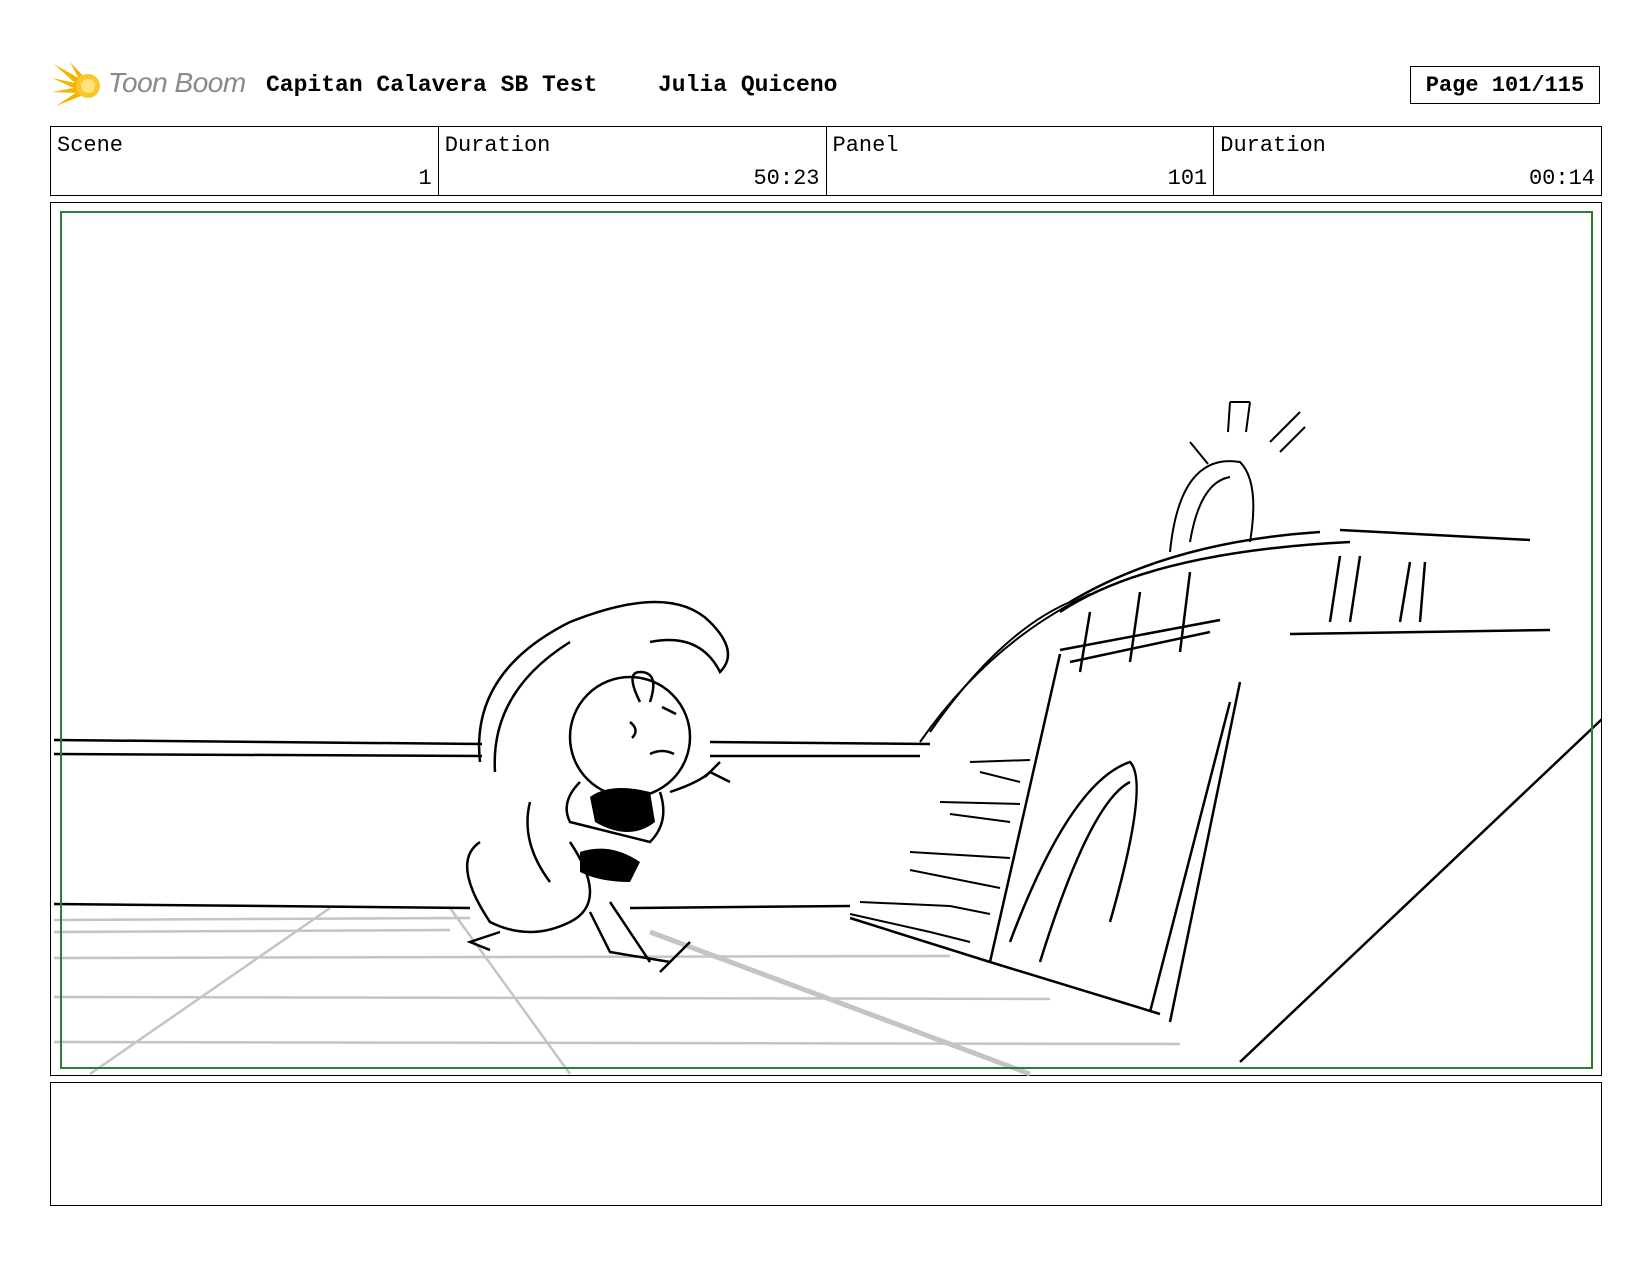 The image size is (1648, 1276). What do you see at coordinates (177, 82) in the screenshot?
I see `logo-text: Toon Boom` at bounding box center [177, 82].